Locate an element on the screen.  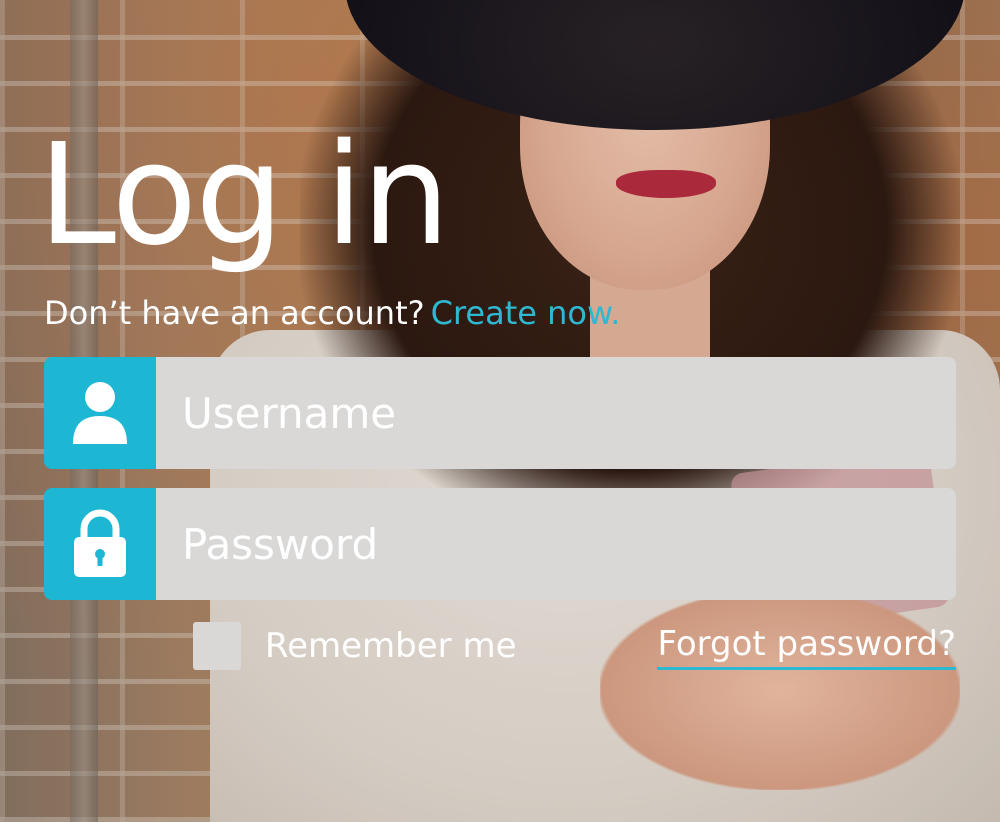
page-title: Log in is located at coordinates (244, 195).